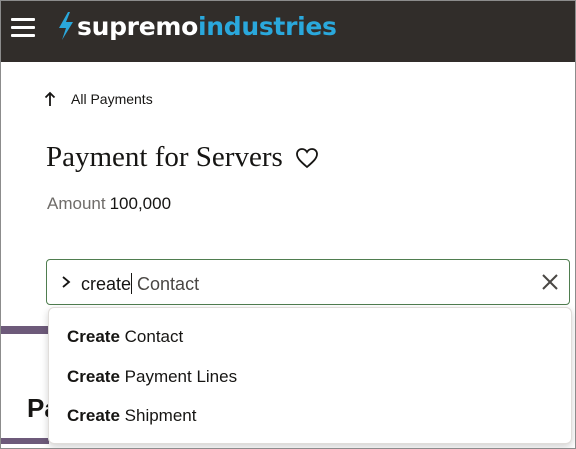  What do you see at coordinates (151, 336) in the screenshot?
I see `suggestion-rest: Contact` at bounding box center [151, 336].